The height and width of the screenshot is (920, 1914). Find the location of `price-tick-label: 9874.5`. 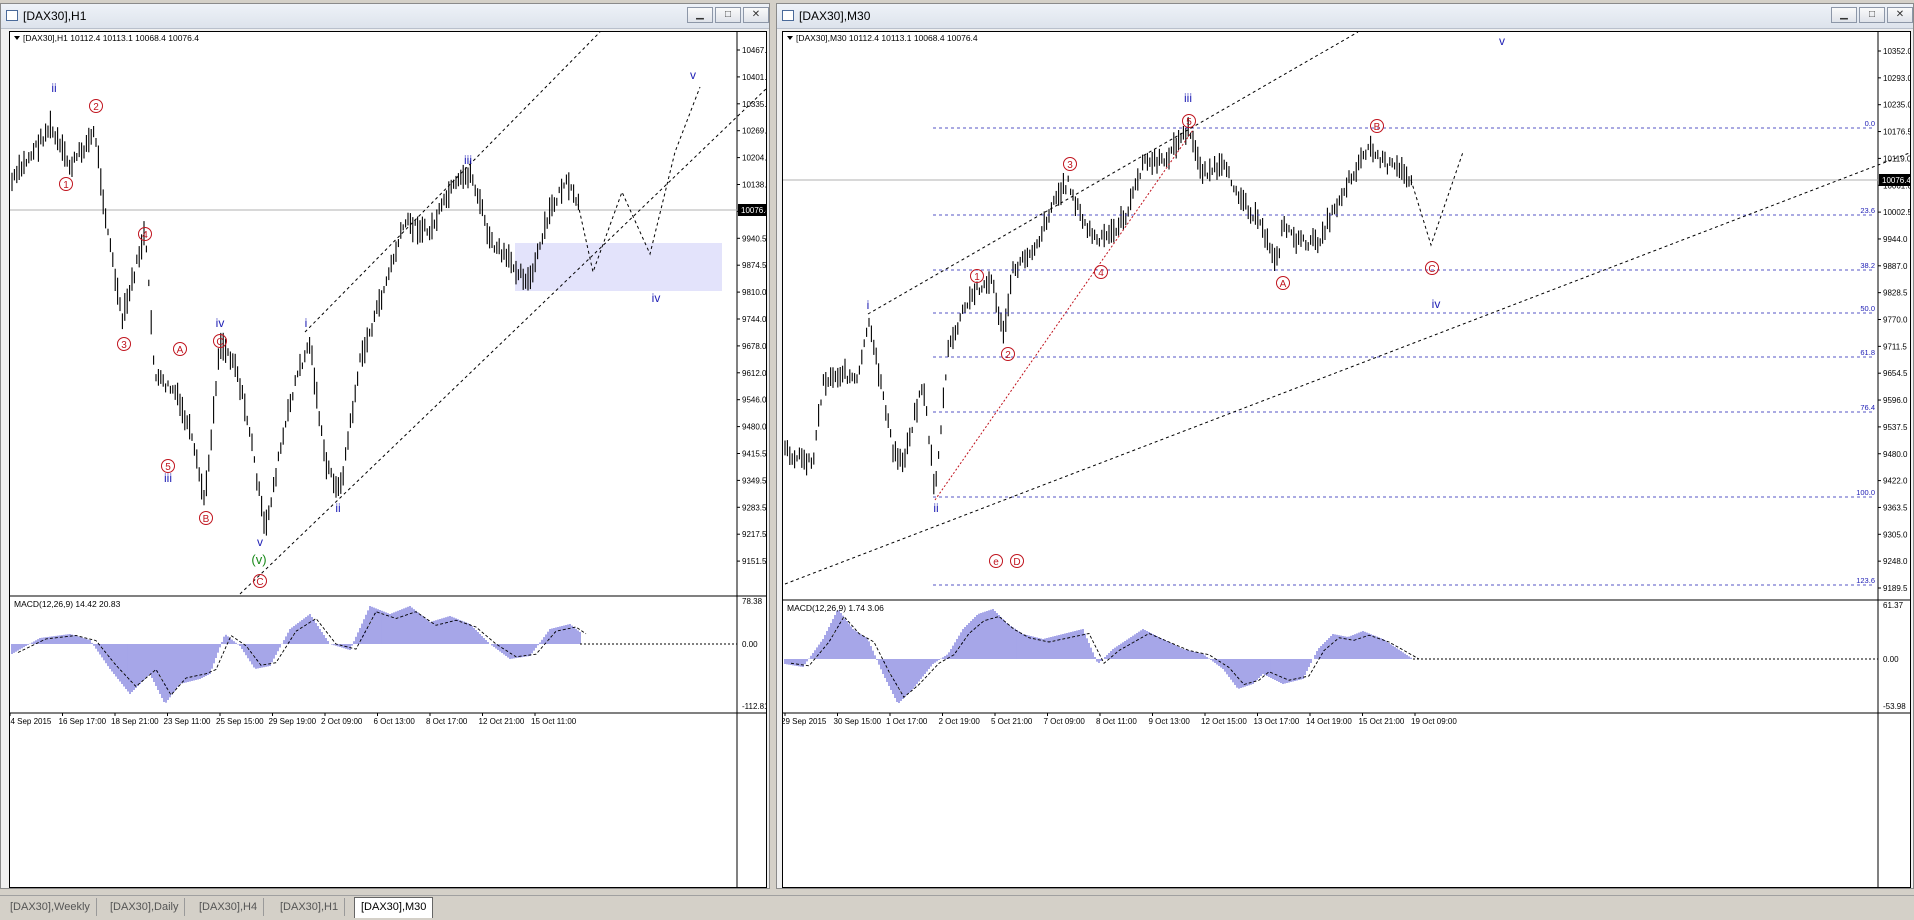

price-tick-label: 9874.5 is located at coordinates (754, 265).